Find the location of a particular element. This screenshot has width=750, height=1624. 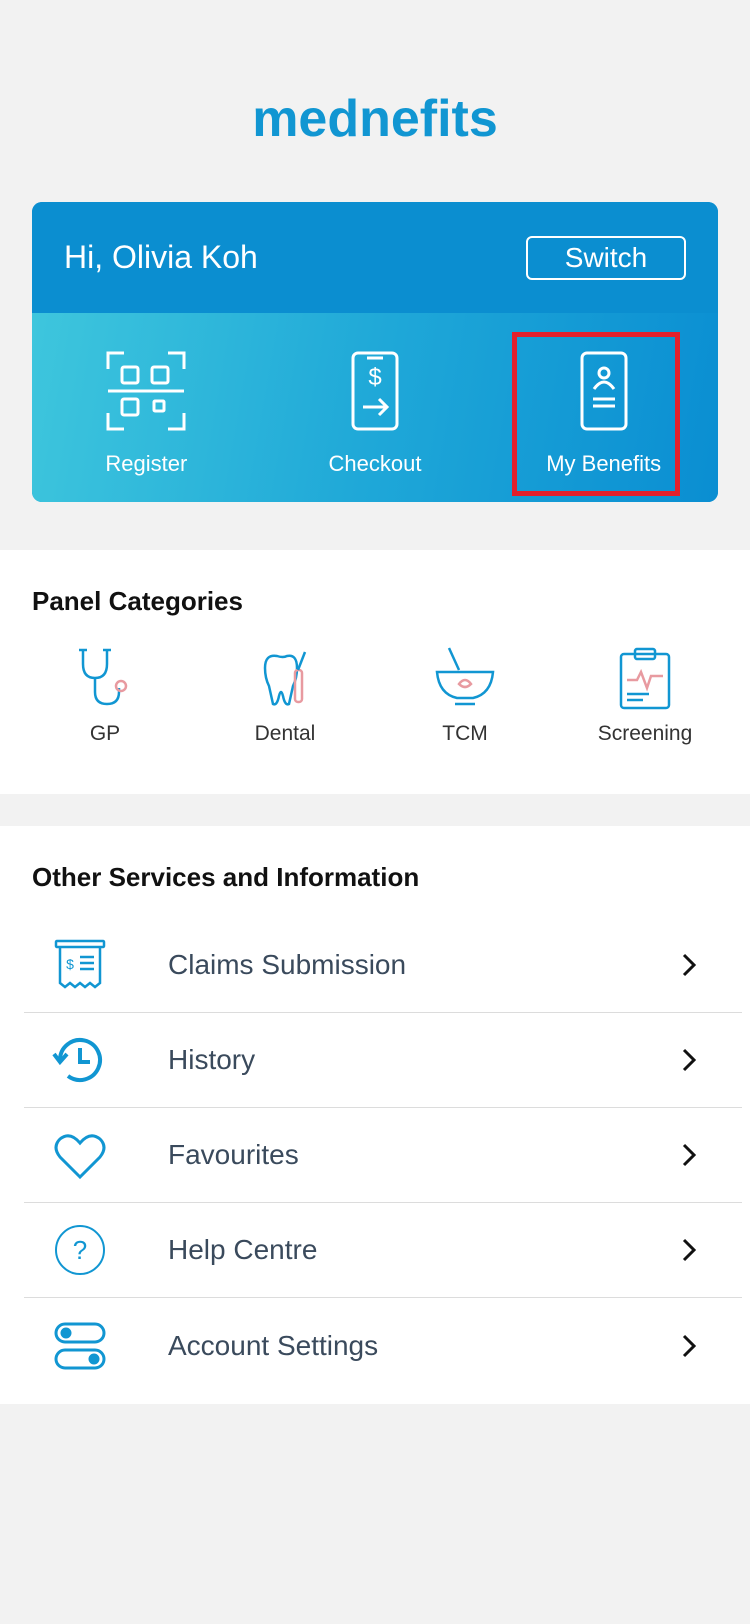

mortar-pestle-icon is located at coordinates (465, 676).